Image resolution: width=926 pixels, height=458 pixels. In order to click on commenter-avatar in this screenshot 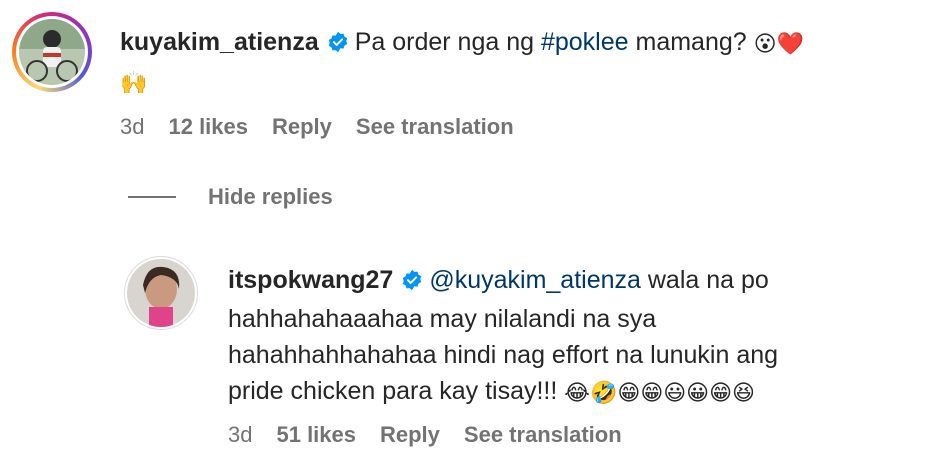, I will do `click(52, 52)`.